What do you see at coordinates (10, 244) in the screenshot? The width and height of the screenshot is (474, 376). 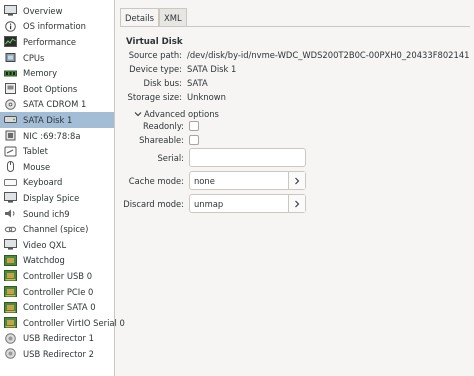 I see `video-icon` at bounding box center [10, 244].